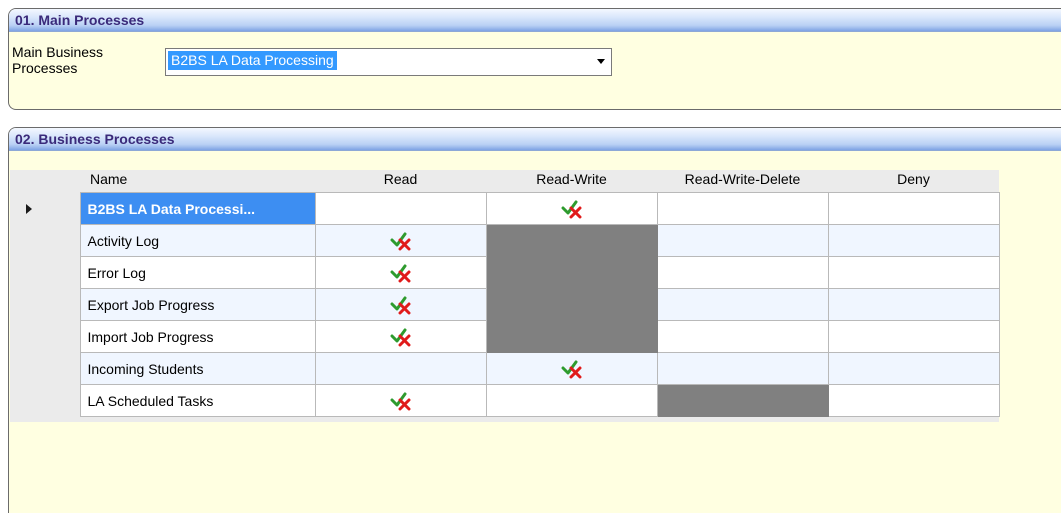 This screenshot has height=513, width=1061. I want to click on column-header-name: Name, so click(197, 179).